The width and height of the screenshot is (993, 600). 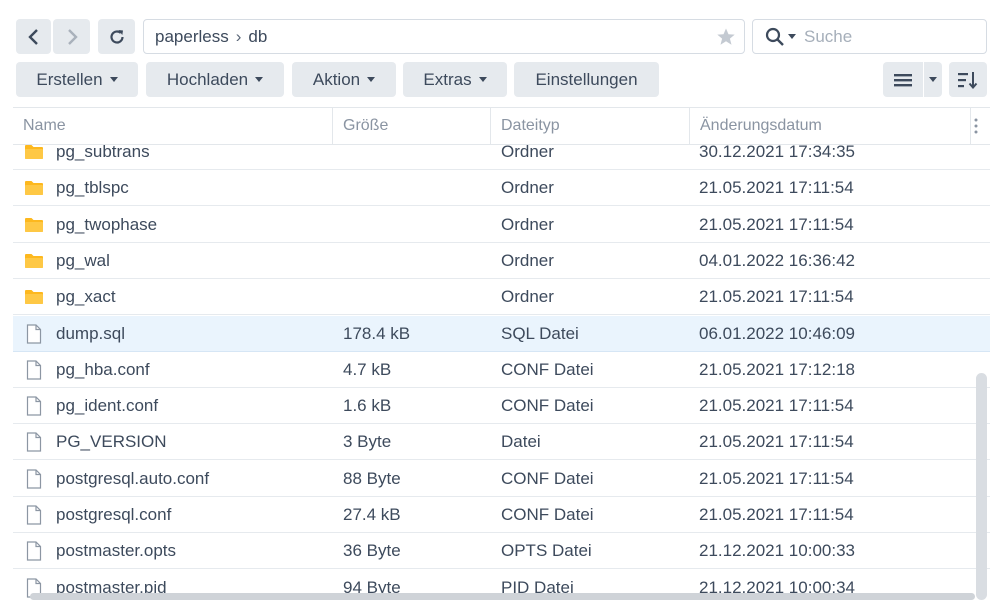 I want to click on file-size: 4.7 kB, so click(x=367, y=369).